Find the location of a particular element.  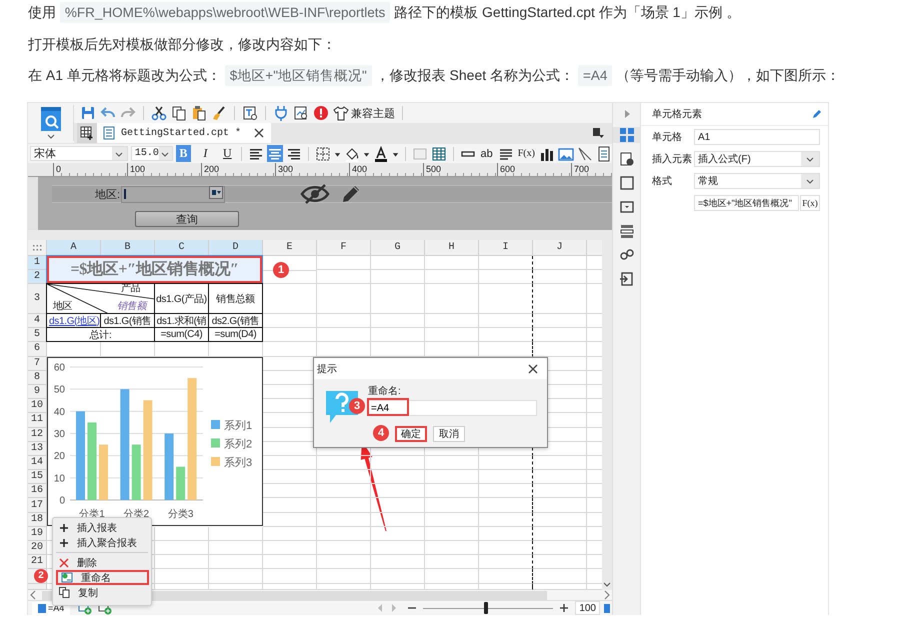

slash-button is located at coordinates (585, 154).